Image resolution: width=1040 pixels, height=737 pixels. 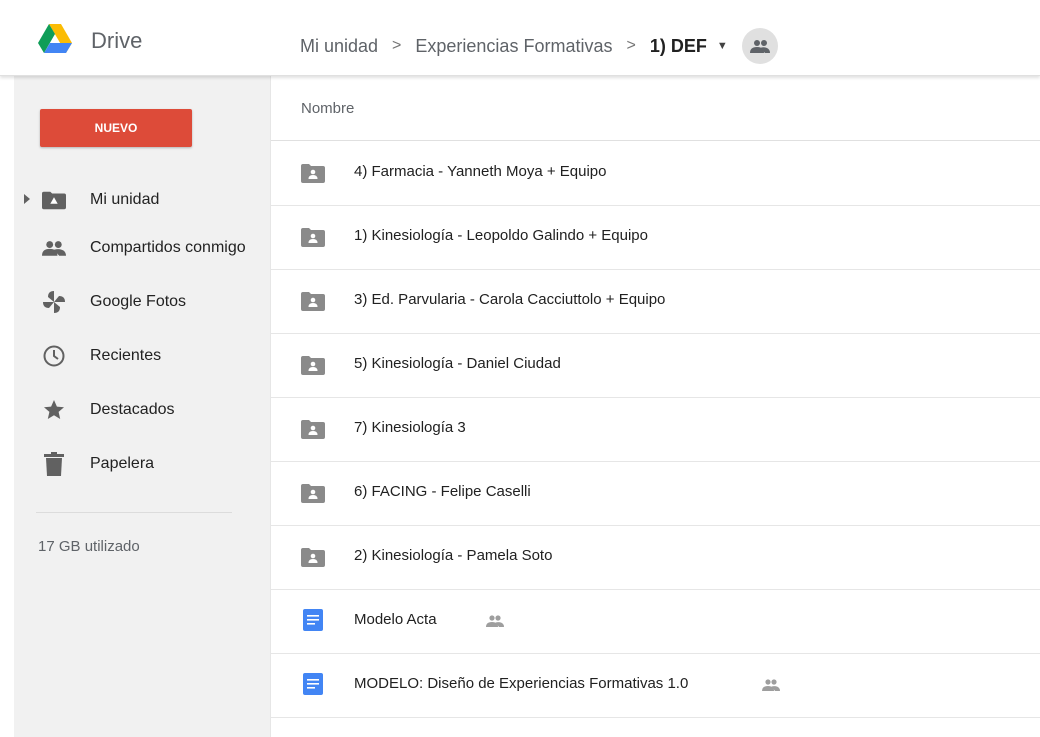 I want to click on file-name: 2) Kinesiología - Pamela Soto, so click(x=453, y=555).